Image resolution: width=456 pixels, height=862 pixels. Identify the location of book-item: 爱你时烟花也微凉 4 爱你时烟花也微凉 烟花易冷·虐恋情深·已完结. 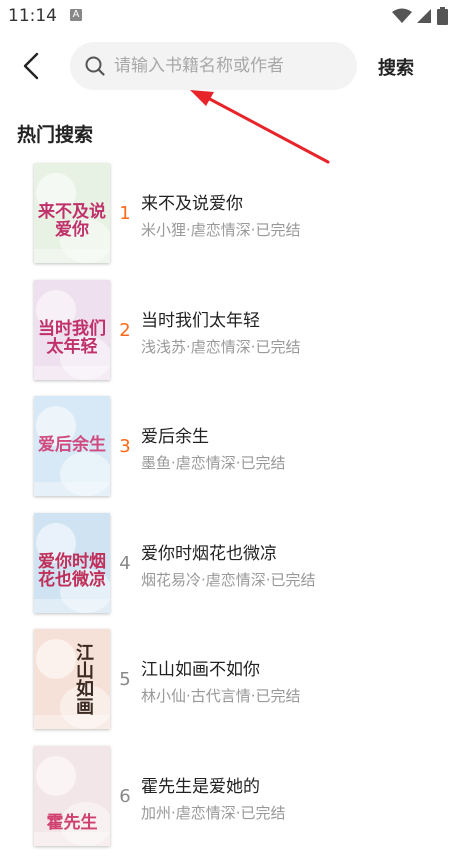
(228, 571).